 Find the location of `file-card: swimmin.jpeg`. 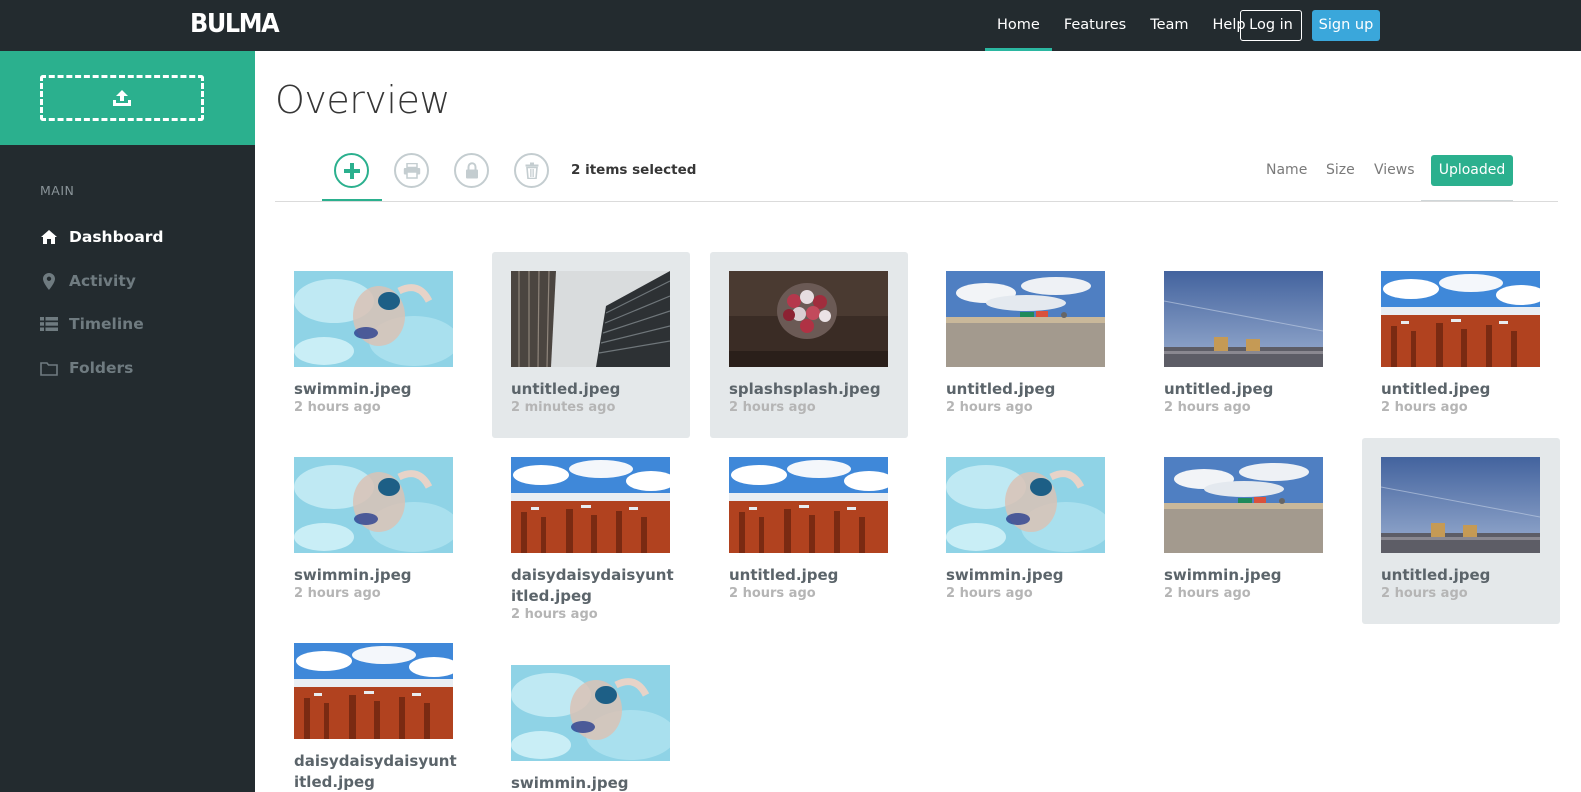

file-card: swimmin.jpeg is located at coordinates (591, 708).